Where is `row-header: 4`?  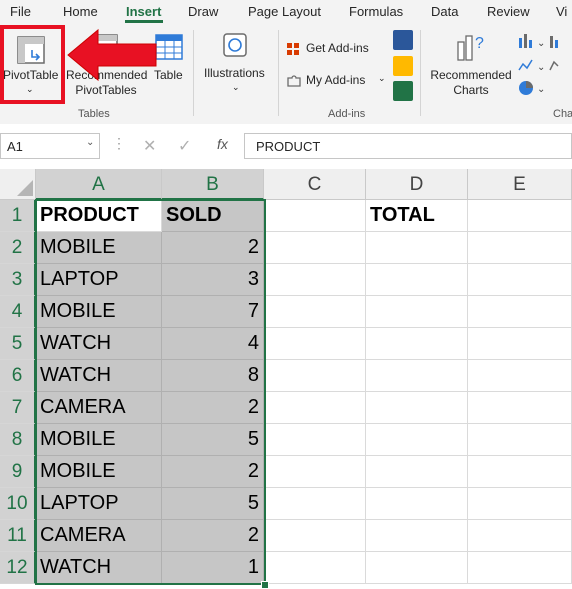
row-header: 4 is located at coordinates (18, 312).